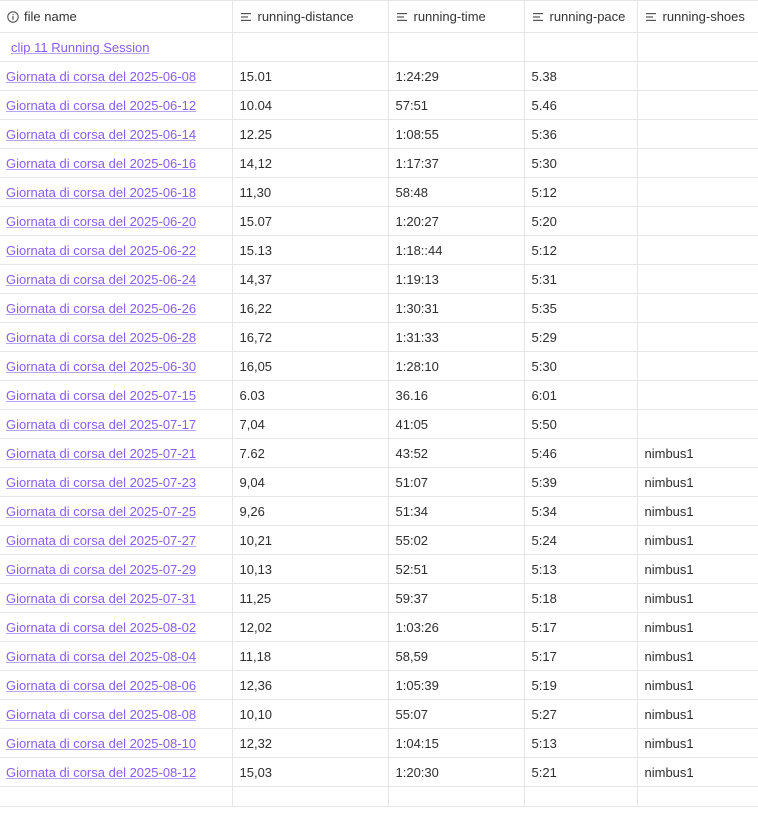 Image resolution: width=758 pixels, height=823 pixels. I want to click on running-time-cell: 1:05:39, so click(456, 685).